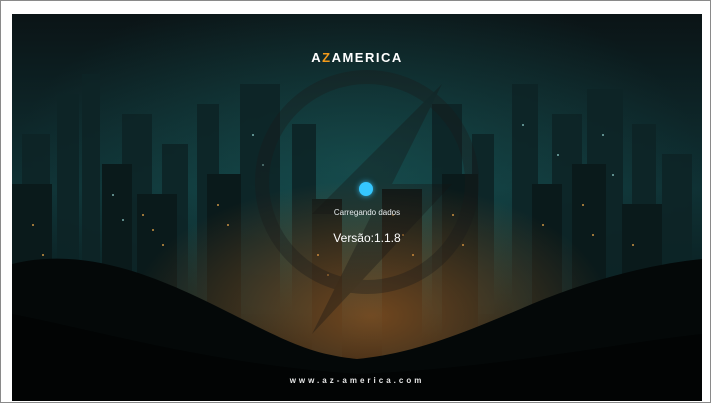 Image resolution: width=711 pixels, height=403 pixels. Describe the element at coordinates (357, 380) in the screenshot. I see `website-url: www.az-america.com` at that location.